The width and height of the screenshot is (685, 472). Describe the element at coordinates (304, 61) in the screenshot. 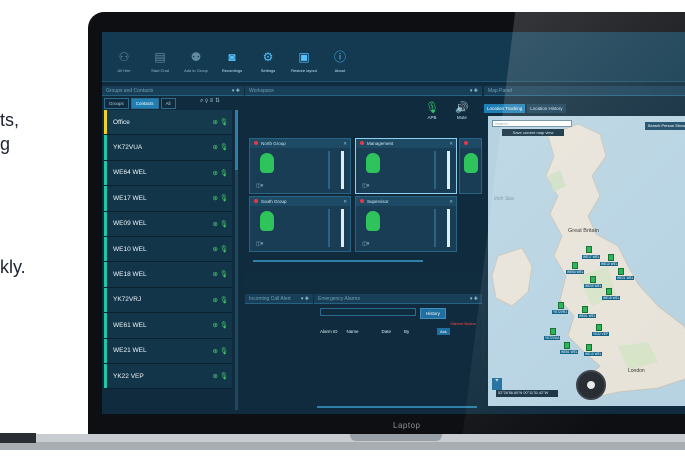

I see `toolbar-button-restore-layout: ▣ Restore layout` at that location.